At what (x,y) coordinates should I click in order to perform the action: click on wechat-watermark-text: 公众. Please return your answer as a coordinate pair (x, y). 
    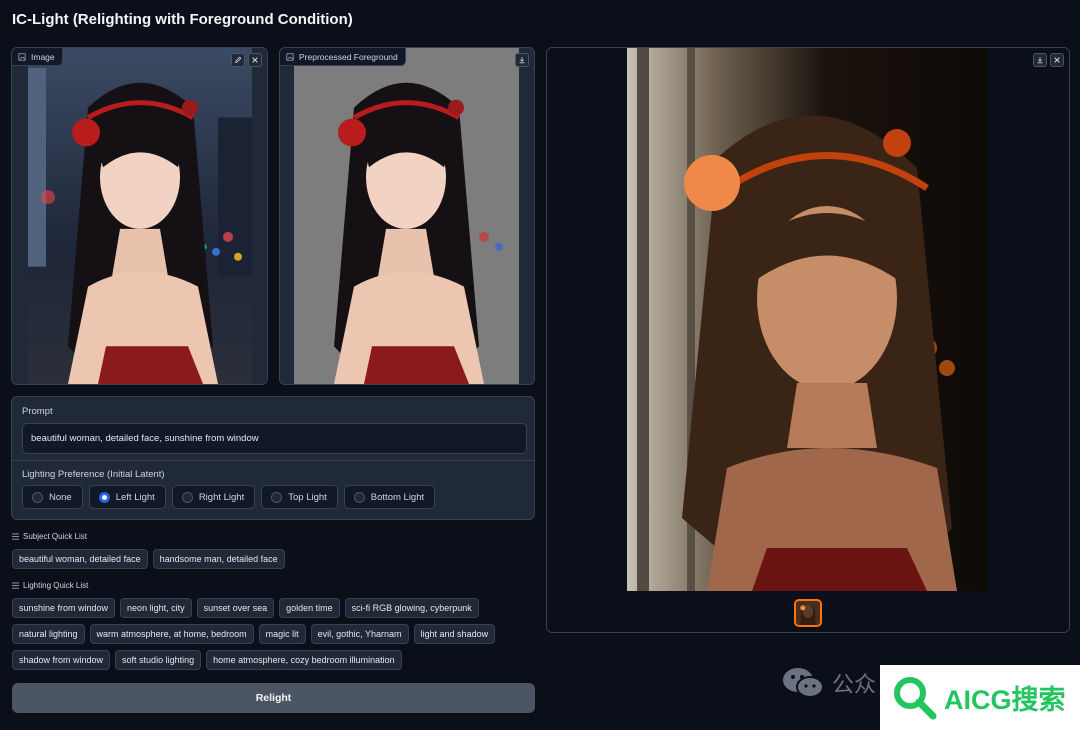
    Looking at the image, I should click on (854, 684).